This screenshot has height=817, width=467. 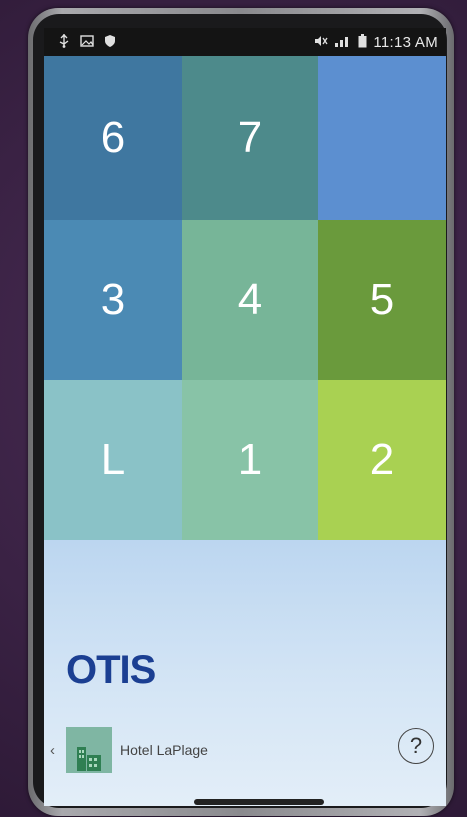 What do you see at coordinates (164, 750) in the screenshot?
I see `hotel-name: Hotel LaPlage` at bounding box center [164, 750].